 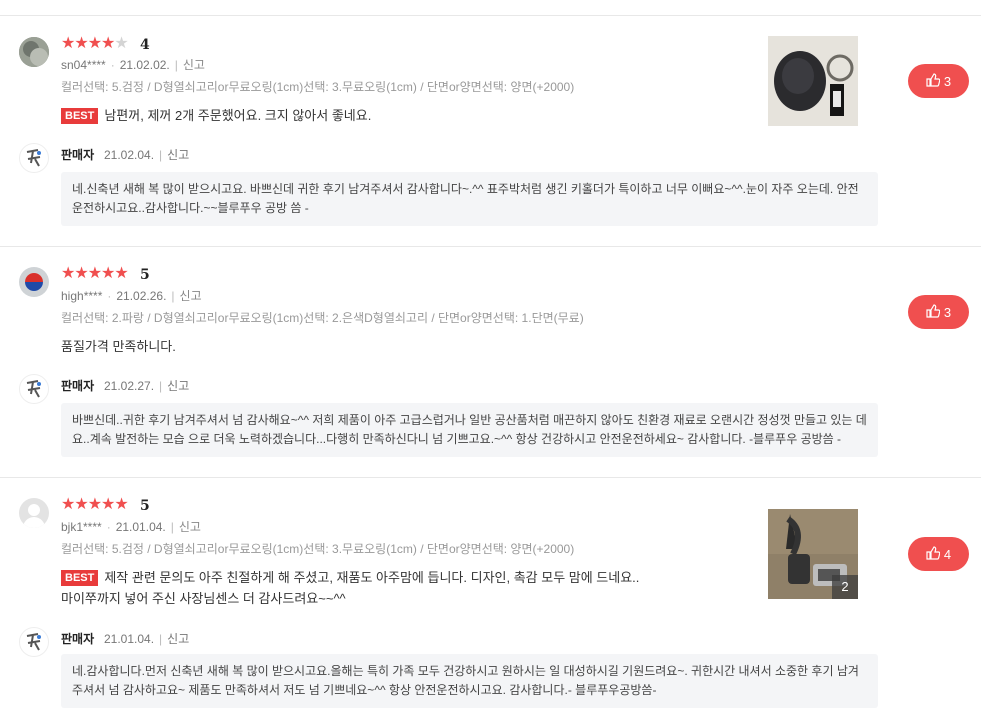 I want to click on photo-count: 2, so click(x=845, y=587).